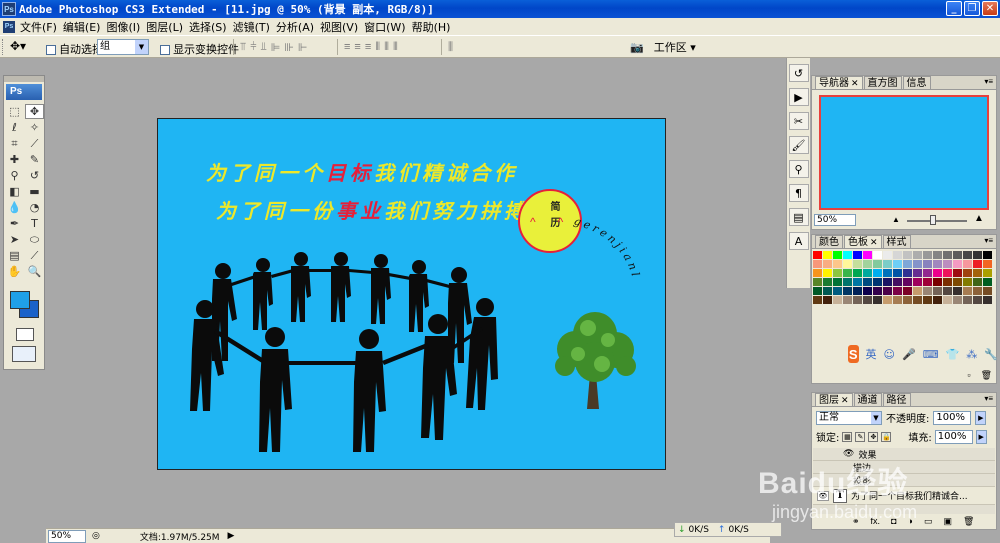 The image size is (1000, 543). What do you see at coordinates (450, 47) in the screenshot?
I see `auto-align-button: ⫼` at bounding box center [450, 47].